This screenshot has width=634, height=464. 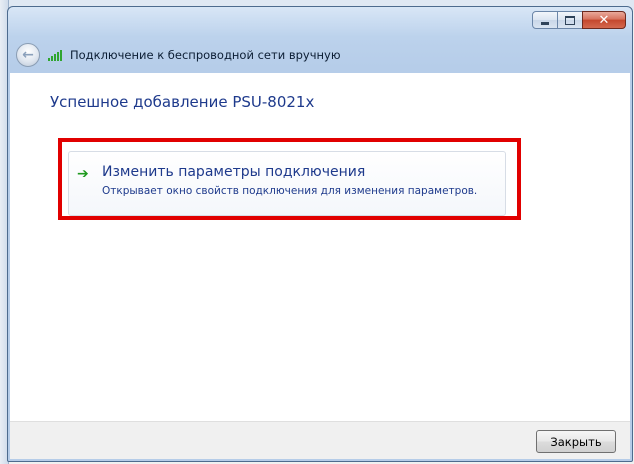 What do you see at coordinates (234, 172) in the screenshot?
I see `command-link-title: Изменить параметры подключения` at bounding box center [234, 172].